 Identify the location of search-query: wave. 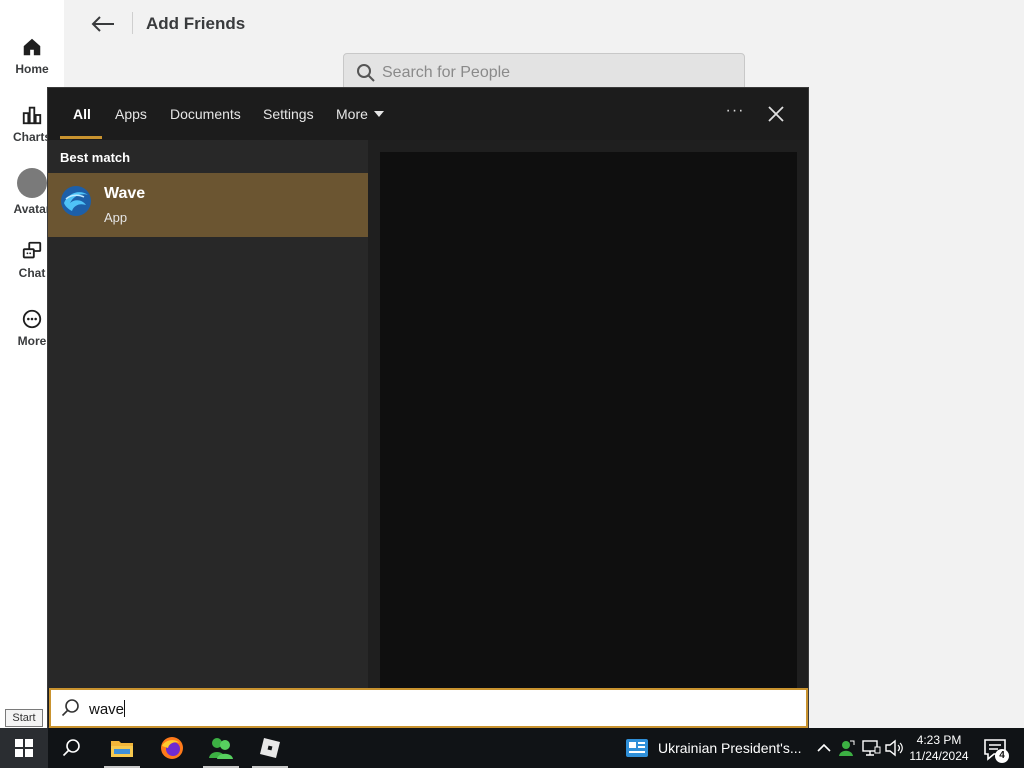
(107, 709).